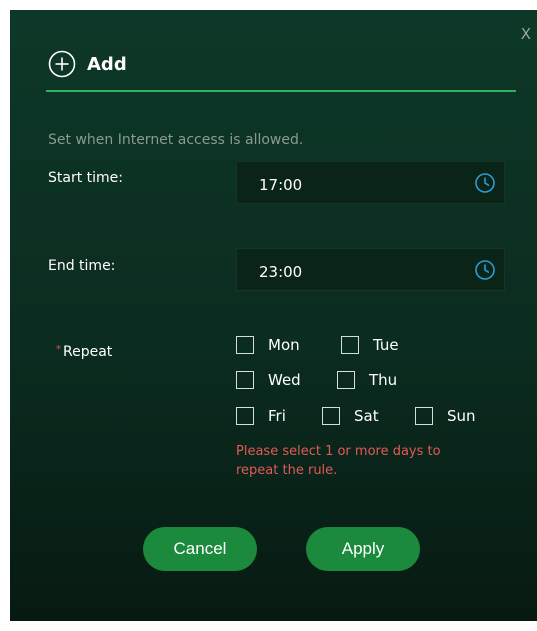 The height and width of the screenshot is (631, 537). Describe the element at coordinates (281, 185) in the screenshot. I see `start-time-value: 17:00` at that location.